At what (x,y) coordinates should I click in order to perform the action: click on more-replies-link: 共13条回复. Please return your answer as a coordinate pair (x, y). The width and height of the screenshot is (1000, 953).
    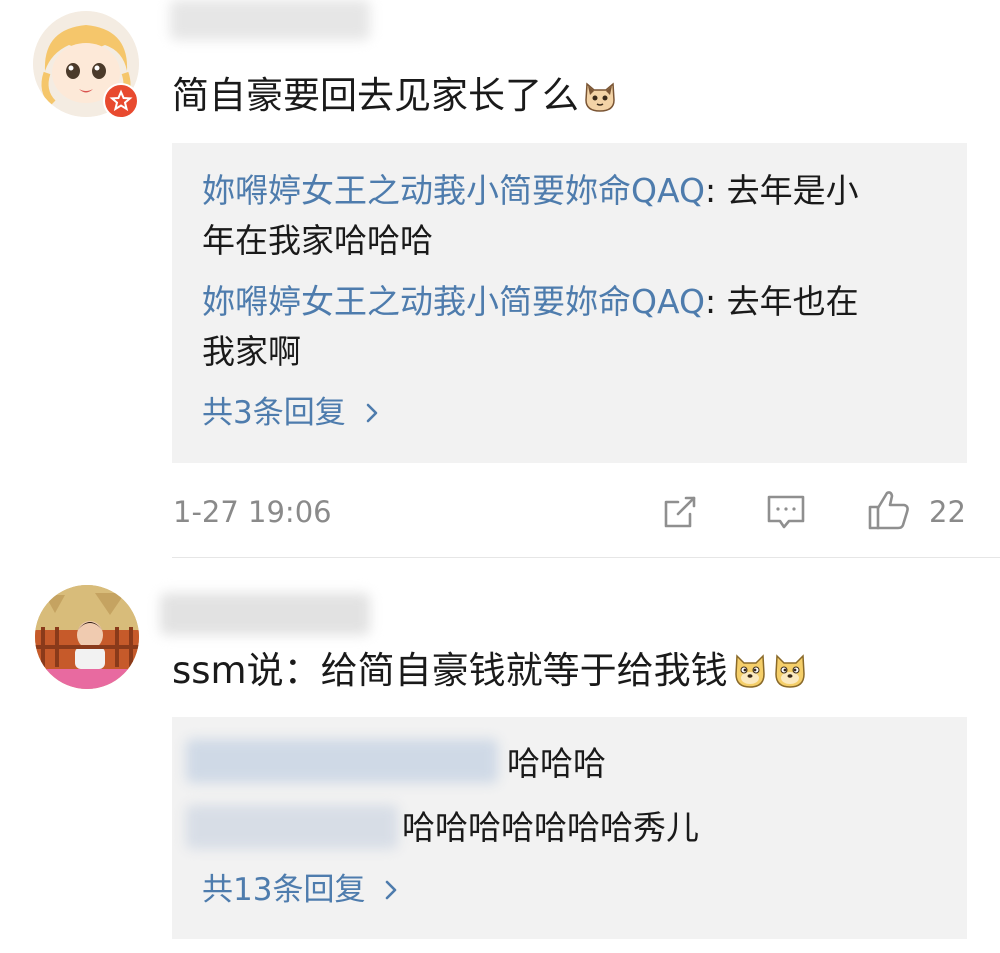
    Looking at the image, I should click on (300, 891).